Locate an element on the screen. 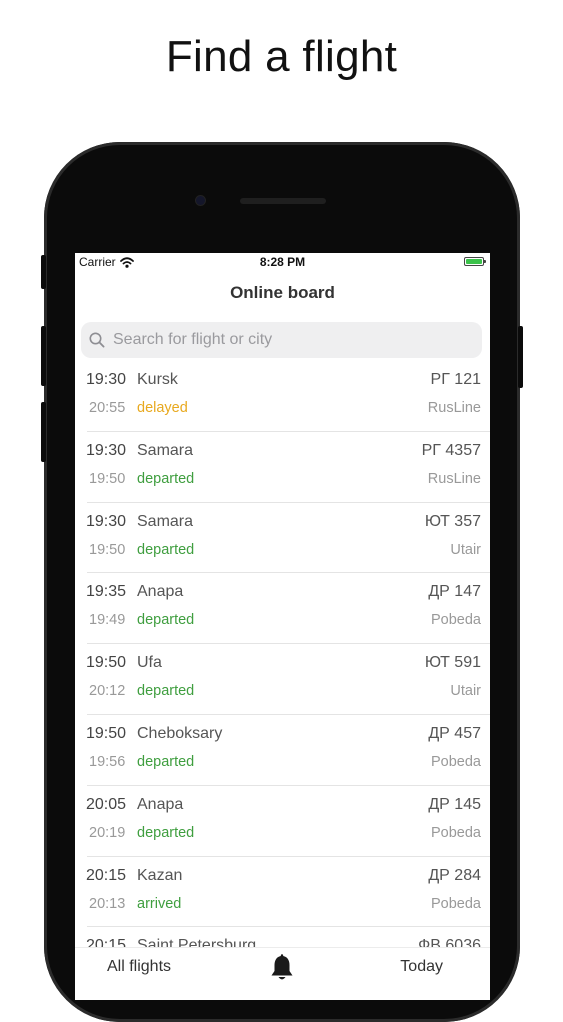 The image size is (563, 1022). tab-bar: All flights Today is located at coordinates (282, 973).